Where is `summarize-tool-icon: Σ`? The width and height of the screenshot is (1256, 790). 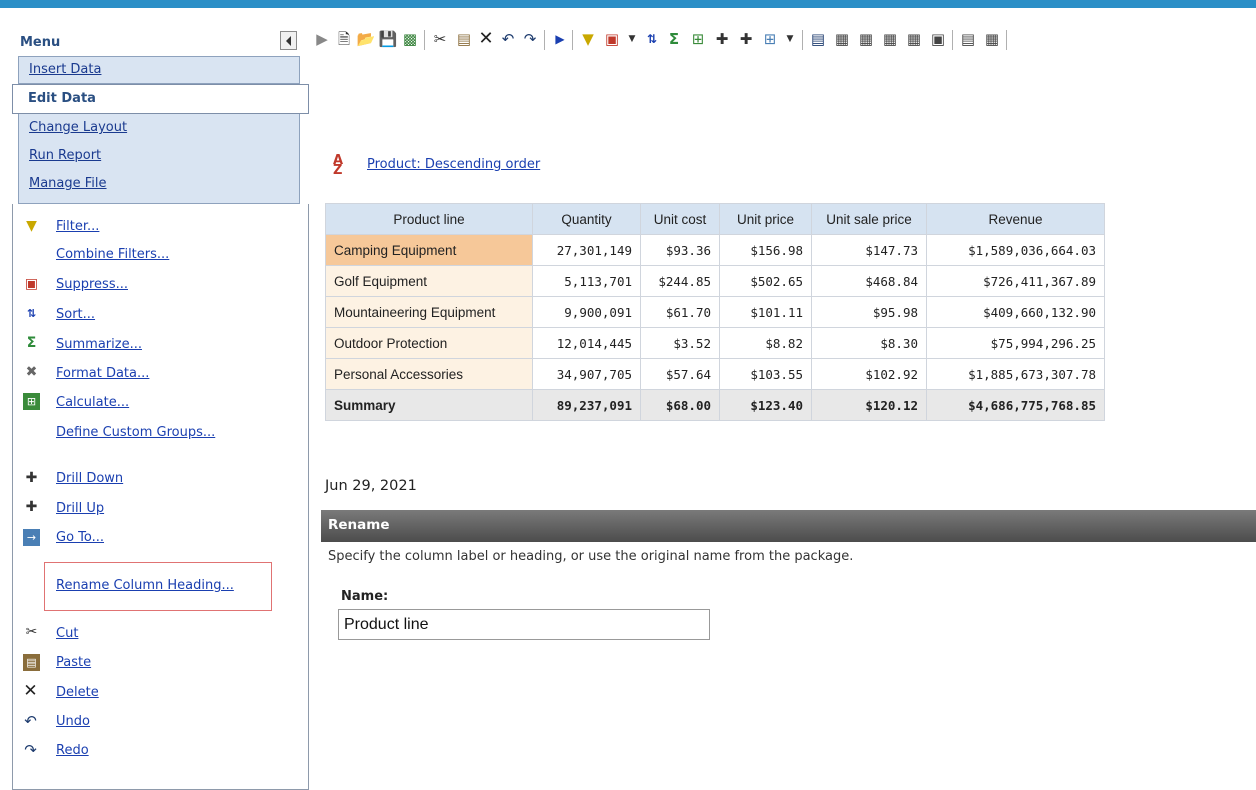
summarize-tool-icon: Σ is located at coordinates (674, 39).